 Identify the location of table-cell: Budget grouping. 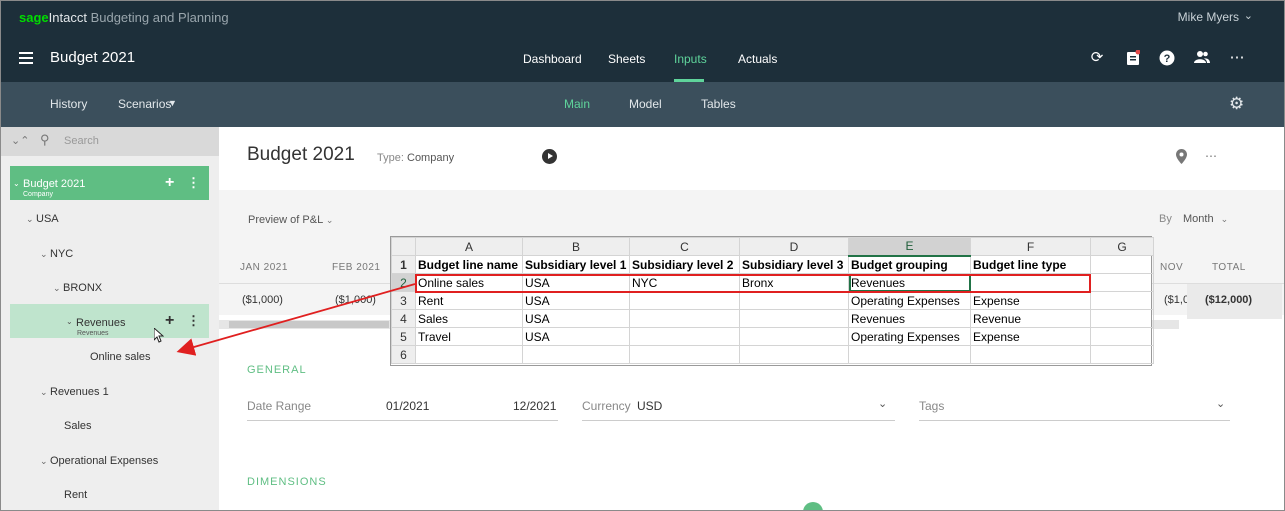
(909, 264).